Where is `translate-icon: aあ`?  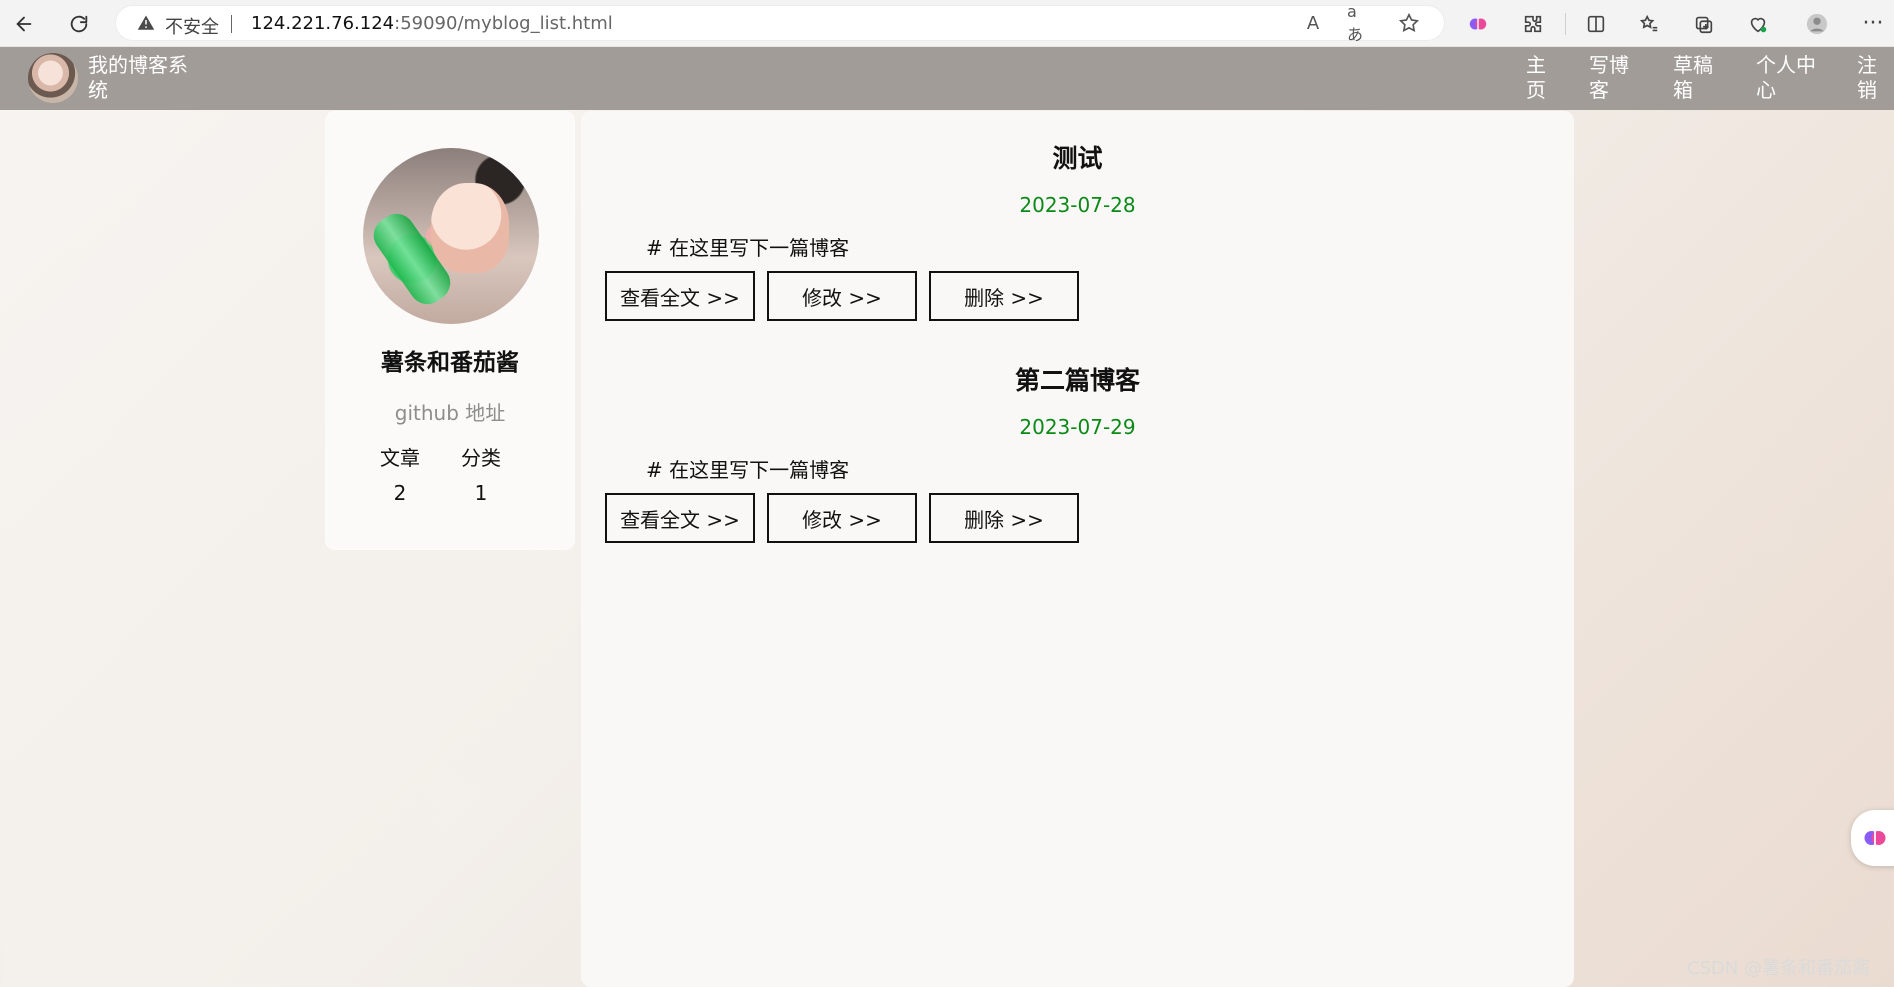
translate-icon: aあ is located at coordinates (1359, 23).